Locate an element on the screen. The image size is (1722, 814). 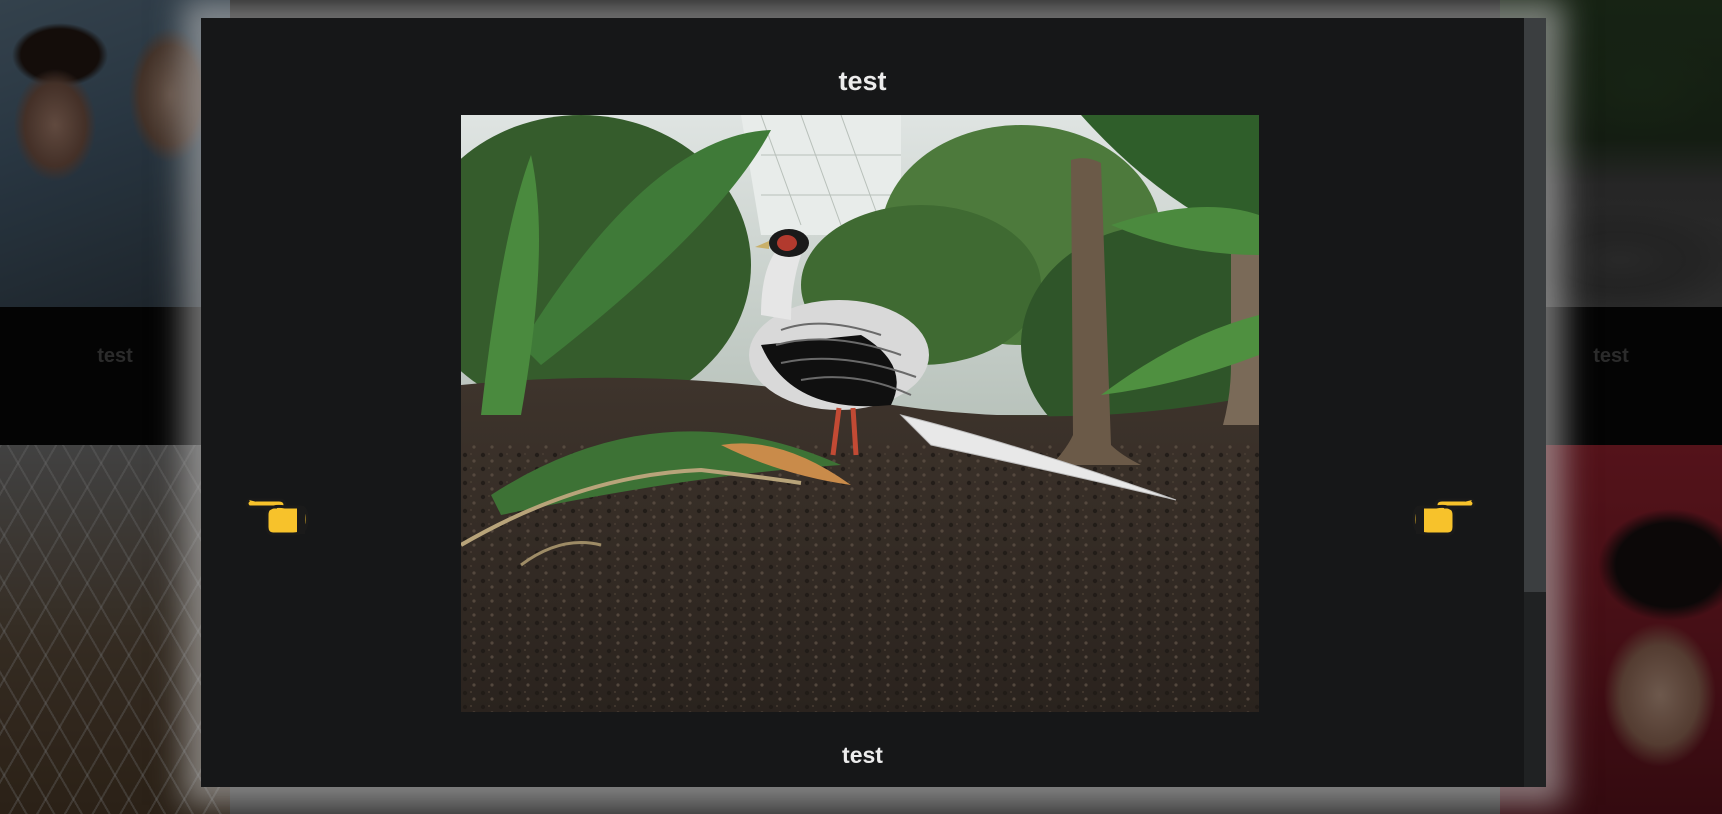
lightbox-scrollbar is located at coordinates (1535, 402).